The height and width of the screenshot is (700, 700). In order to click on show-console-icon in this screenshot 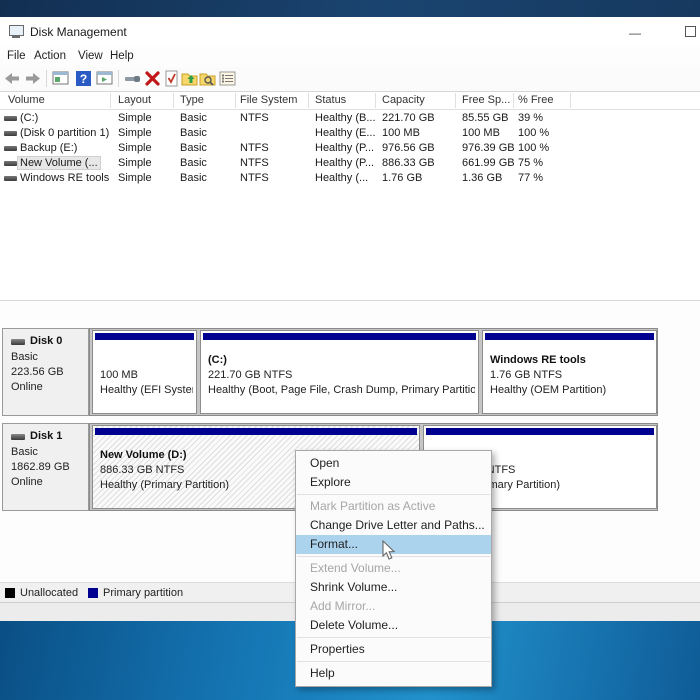, I will do `click(104, 78)`.